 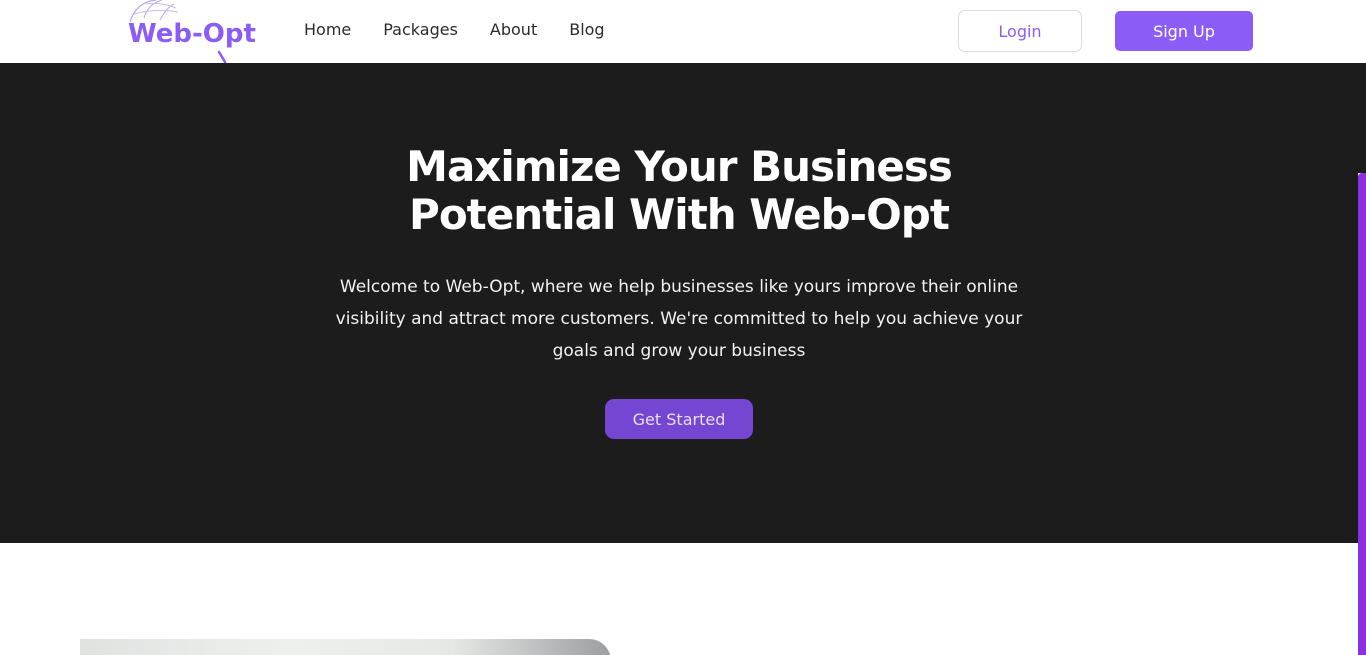 What do you see at coordinates (345, 647) in the screenshot?
I see `feature-image` at bounding box center [345, 647].